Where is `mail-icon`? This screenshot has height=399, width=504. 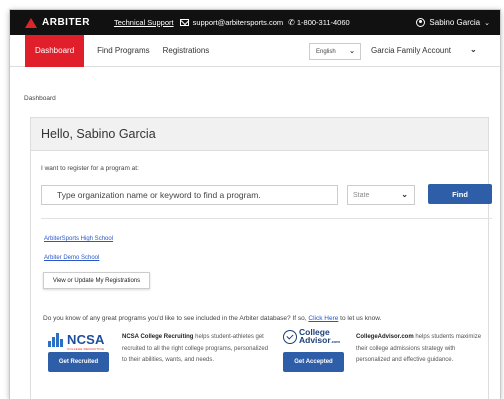
mail-icon is located at coordinates (184, 22).